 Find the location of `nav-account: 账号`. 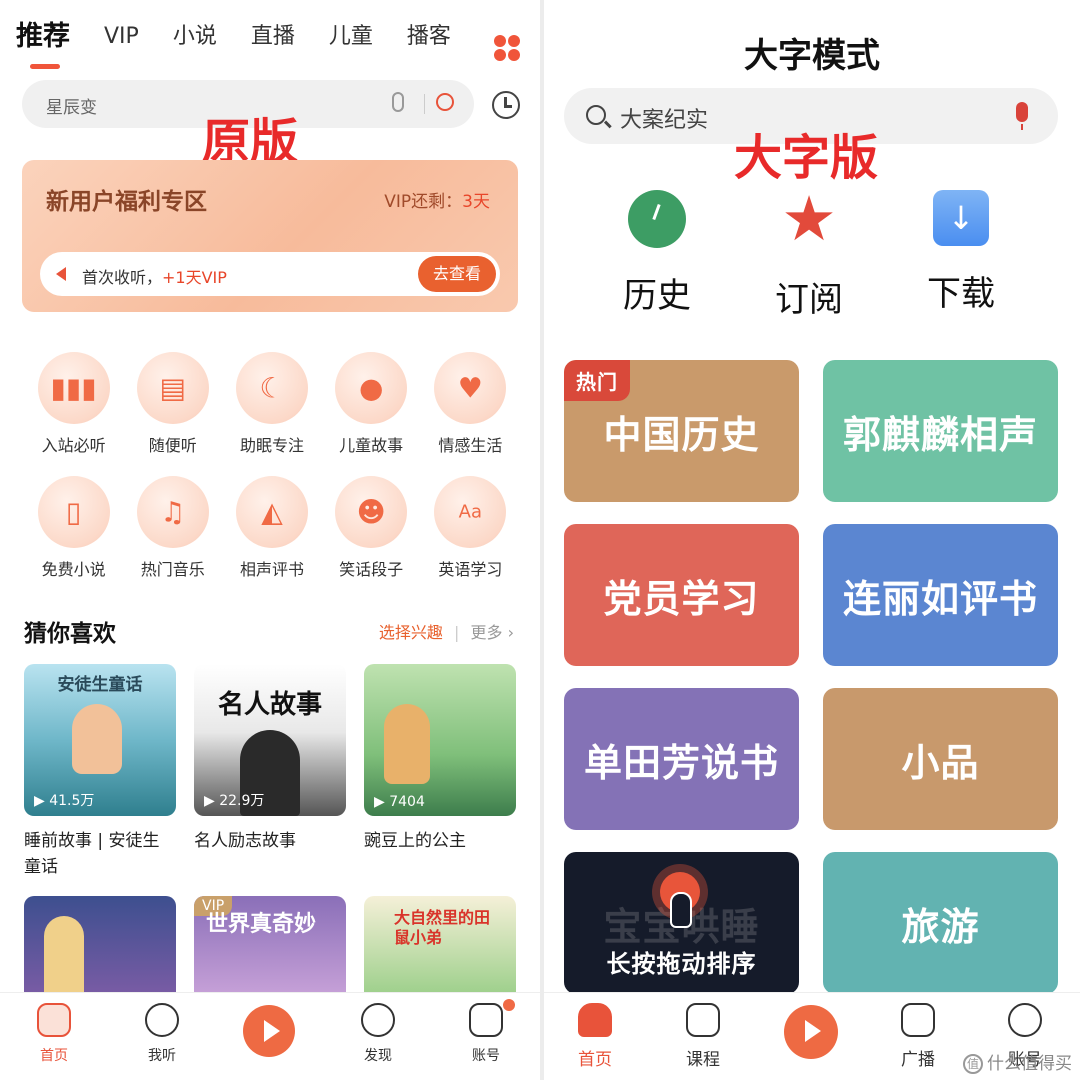

nav-account: 账号 is located at coordinates (486, 1032).